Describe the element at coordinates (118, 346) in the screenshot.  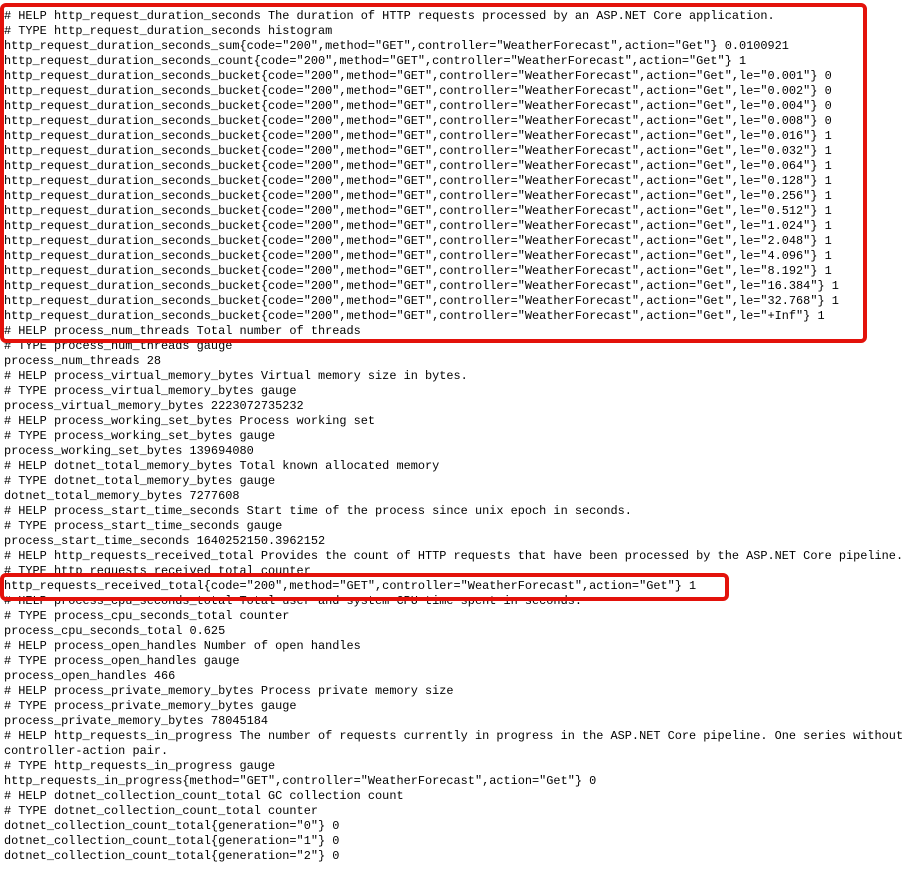
I see `metric-line: # TYPE process_num_threads gauge` at that location.